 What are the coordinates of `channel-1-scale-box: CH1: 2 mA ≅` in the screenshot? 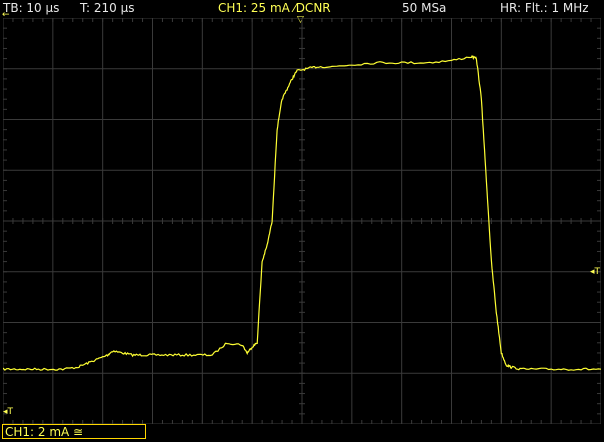 It's located at (74, 431).